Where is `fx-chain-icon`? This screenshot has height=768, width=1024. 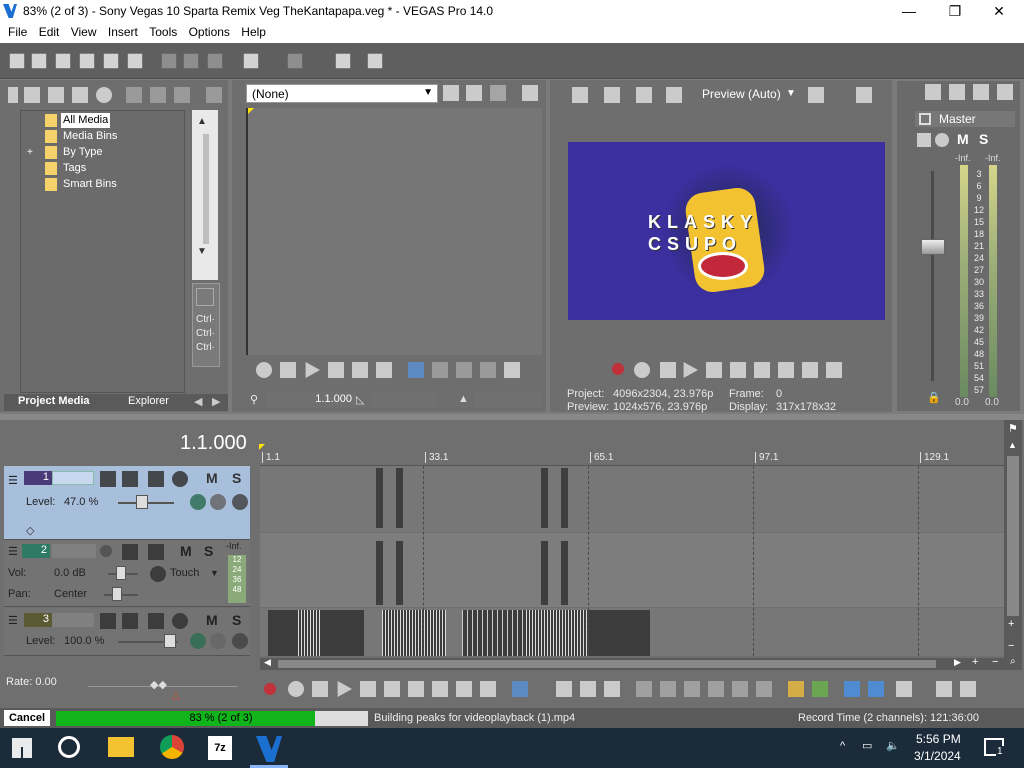 fx-chain-icon is located at coordinates (924, 140).